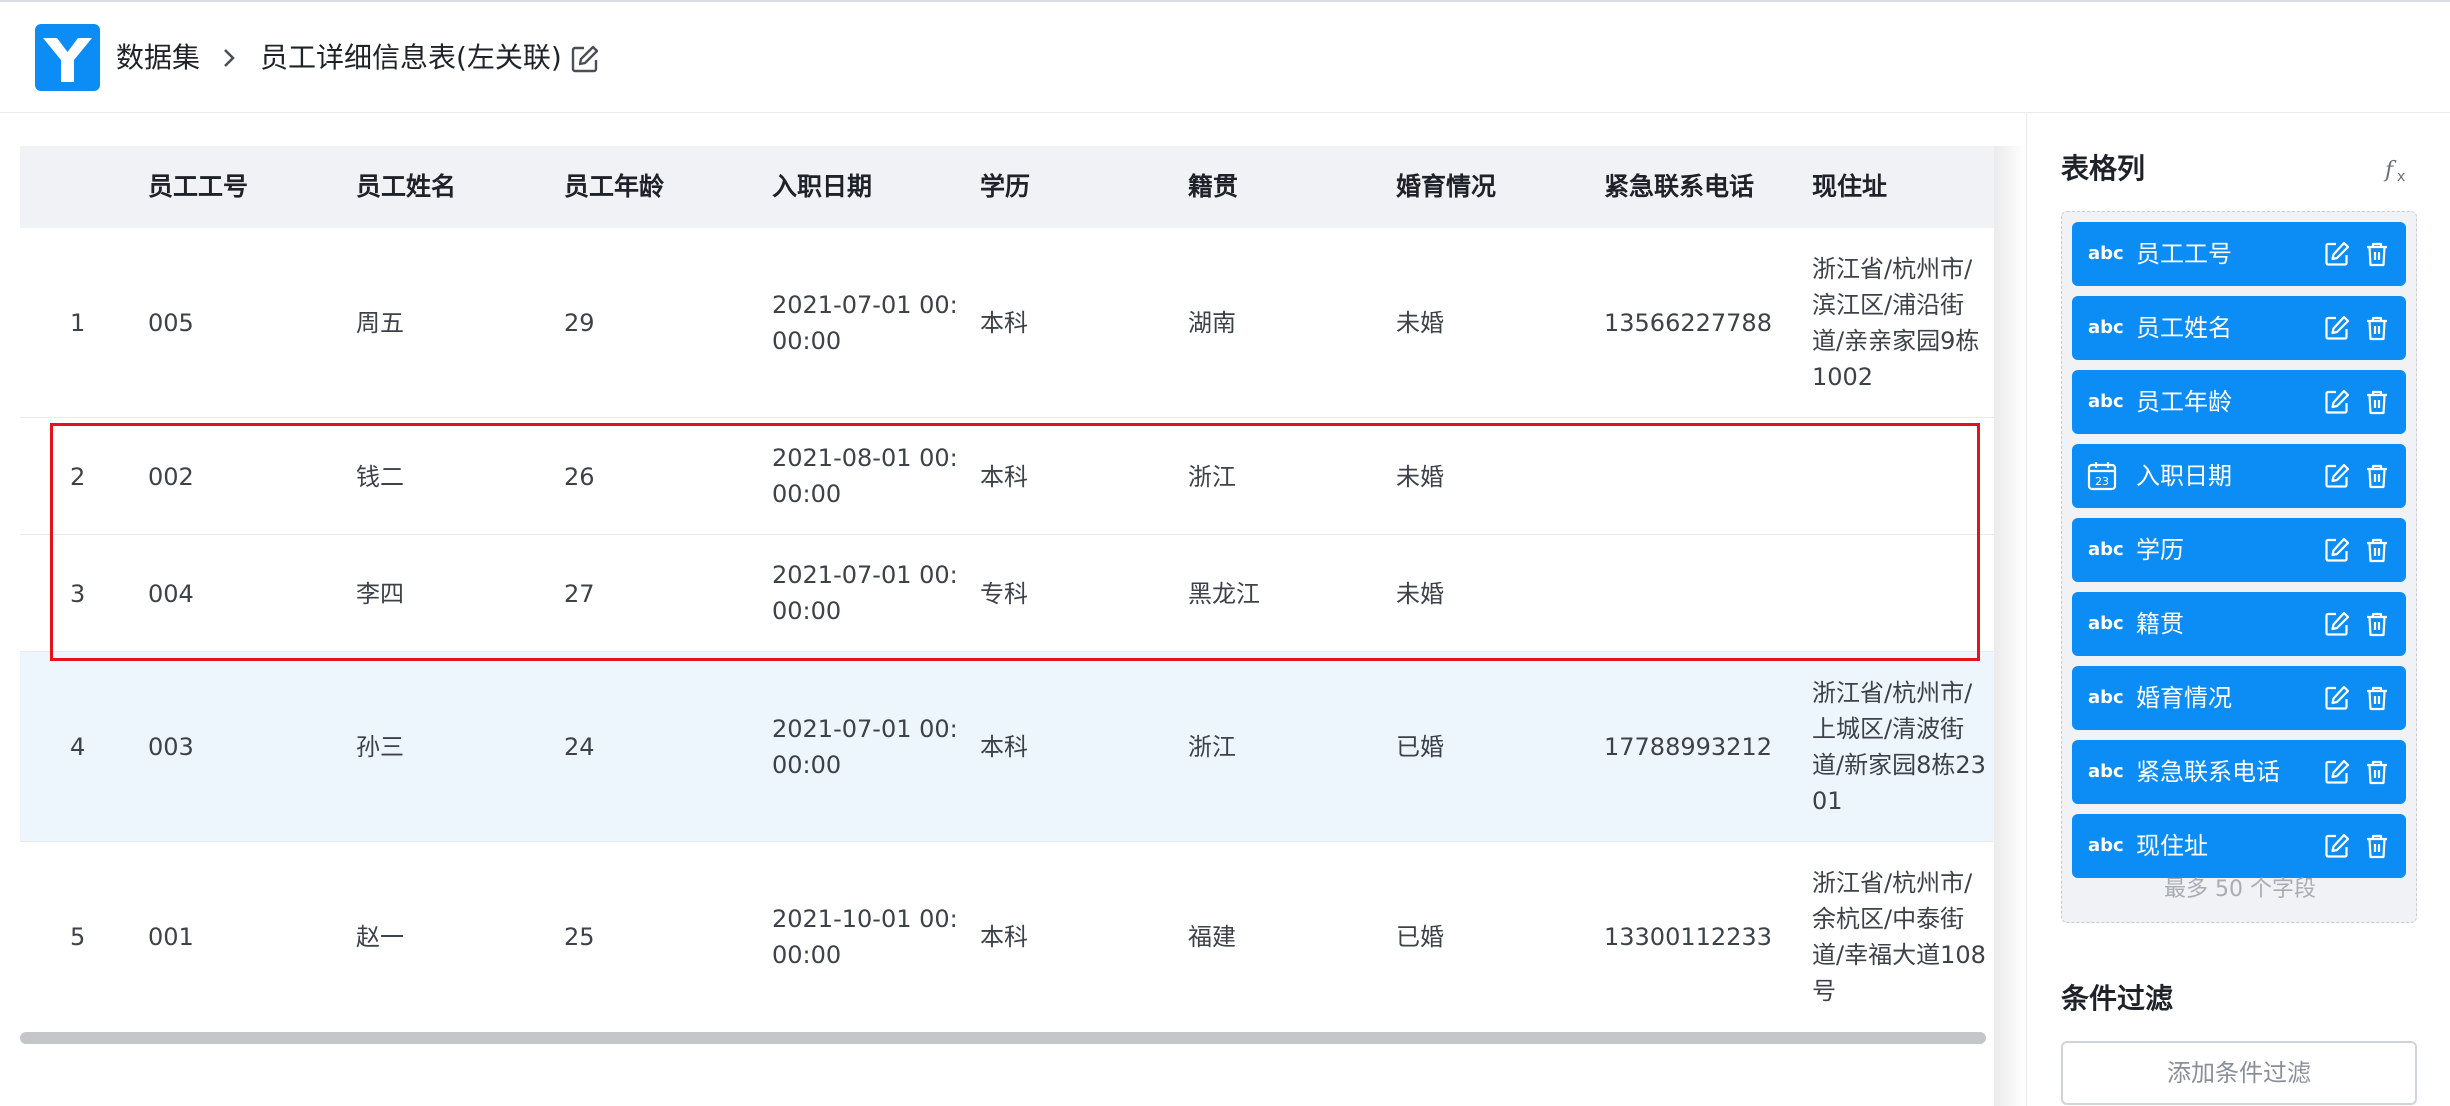 The image size is (2450, 1106). What do you see at coordinates (2184, 328) in the screenshot?
I see `field-name: 员工姓名` at bounding box center [2184, 328].